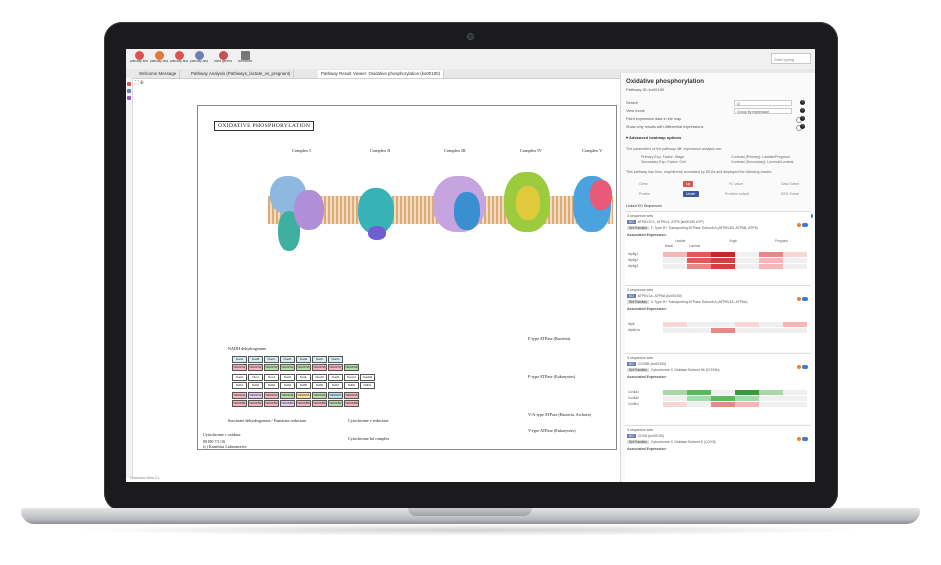 Image resolution: width=941 pixels, height=565 pixels. Describe the element at coordinates (335, 367) in the screenshot. I see `gene-cell: NDUFS7` at that location.